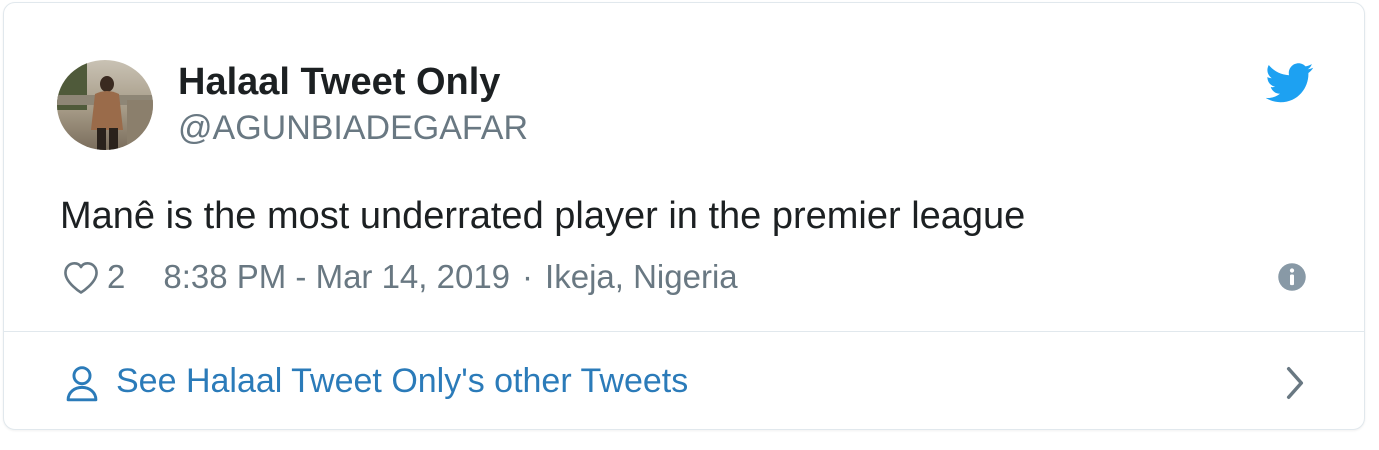 Image resolution: width=1379 pixels, height=450 pixels. I want to click on info-icon, so click(1292, 277).